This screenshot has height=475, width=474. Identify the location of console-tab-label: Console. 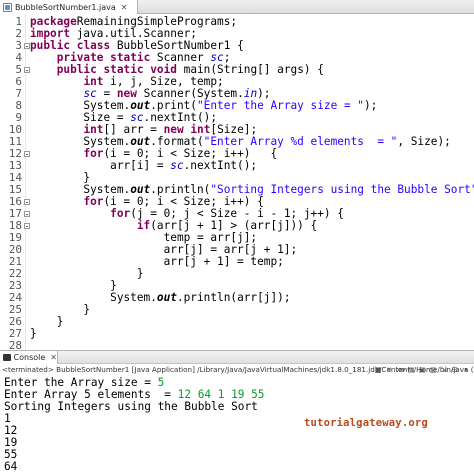
(29, 357).